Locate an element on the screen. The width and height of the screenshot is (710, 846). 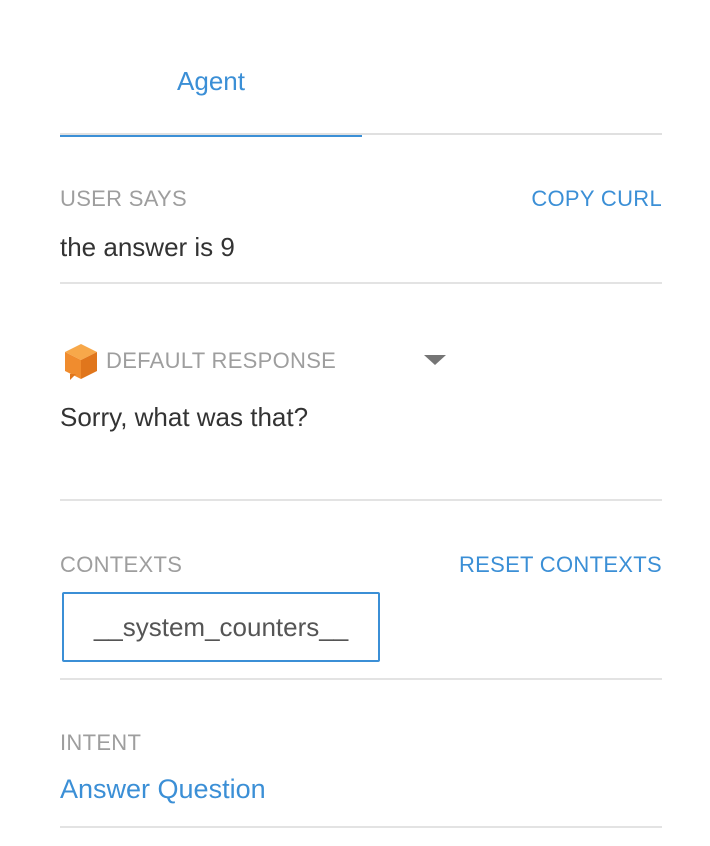
copy-curl-link: COPY CURL is located at coordinates (596, 199).